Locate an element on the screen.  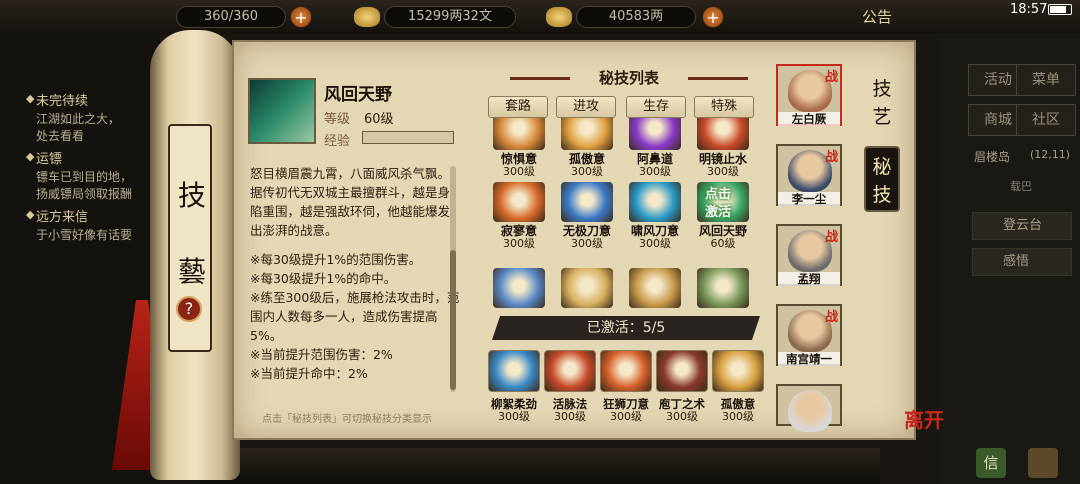
character-name: 孟翔 is located at coordinates (809, 279).